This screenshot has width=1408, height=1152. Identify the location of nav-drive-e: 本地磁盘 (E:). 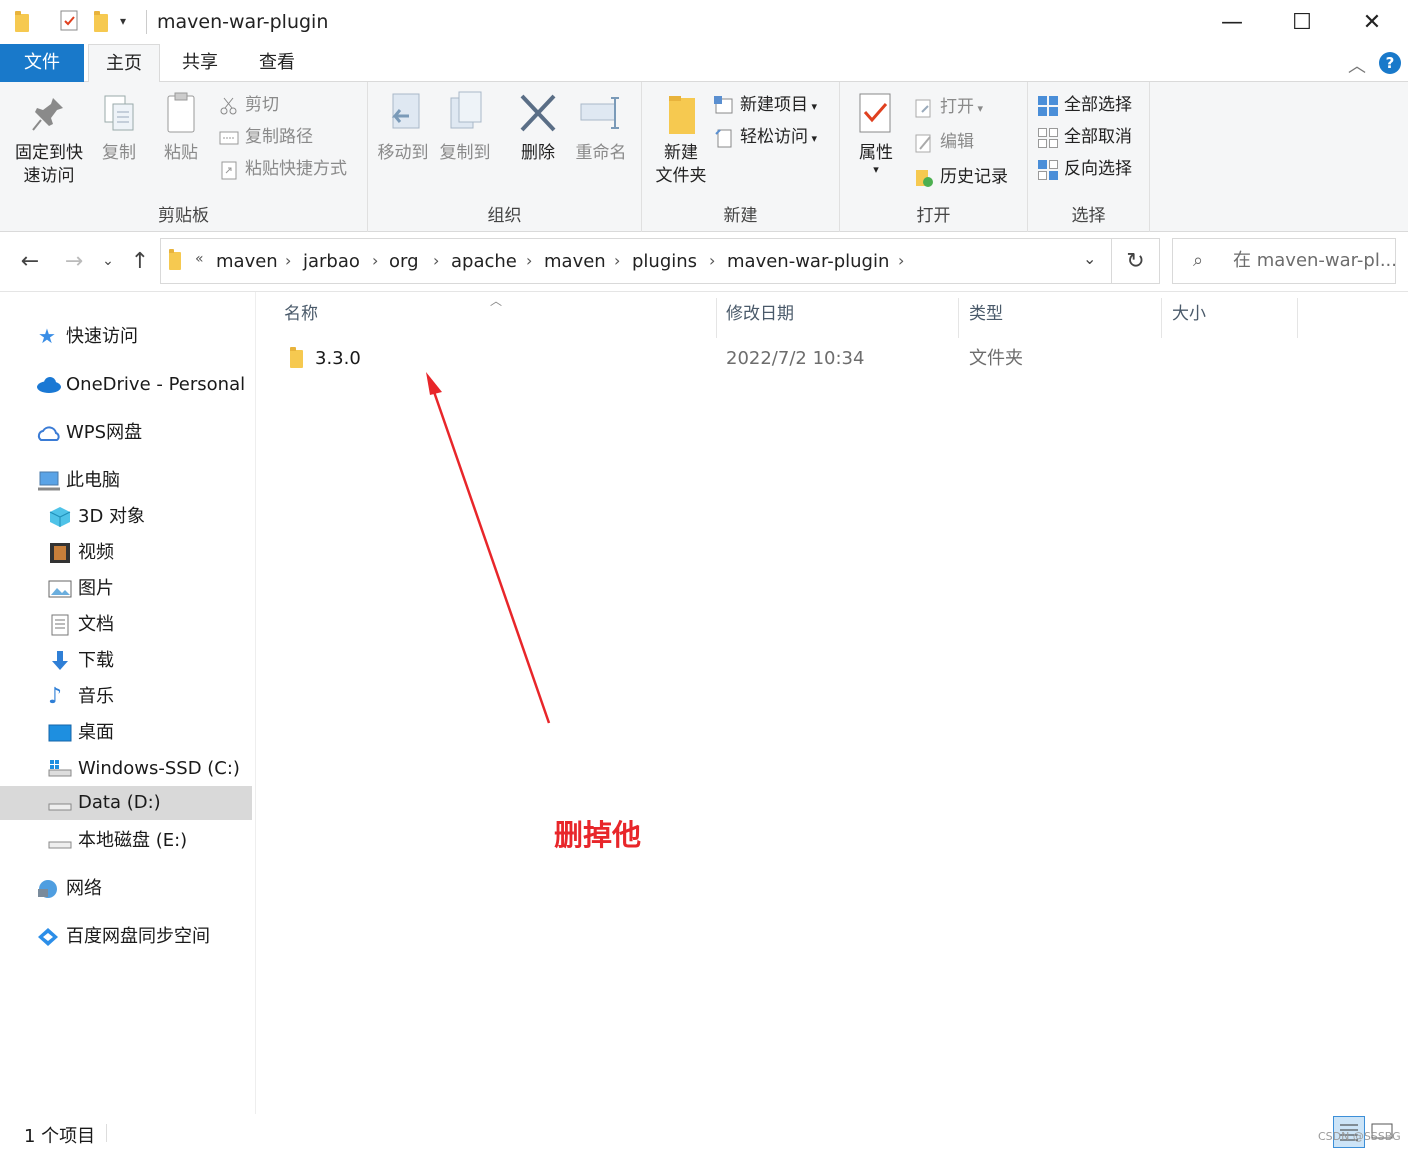
(148, 841).